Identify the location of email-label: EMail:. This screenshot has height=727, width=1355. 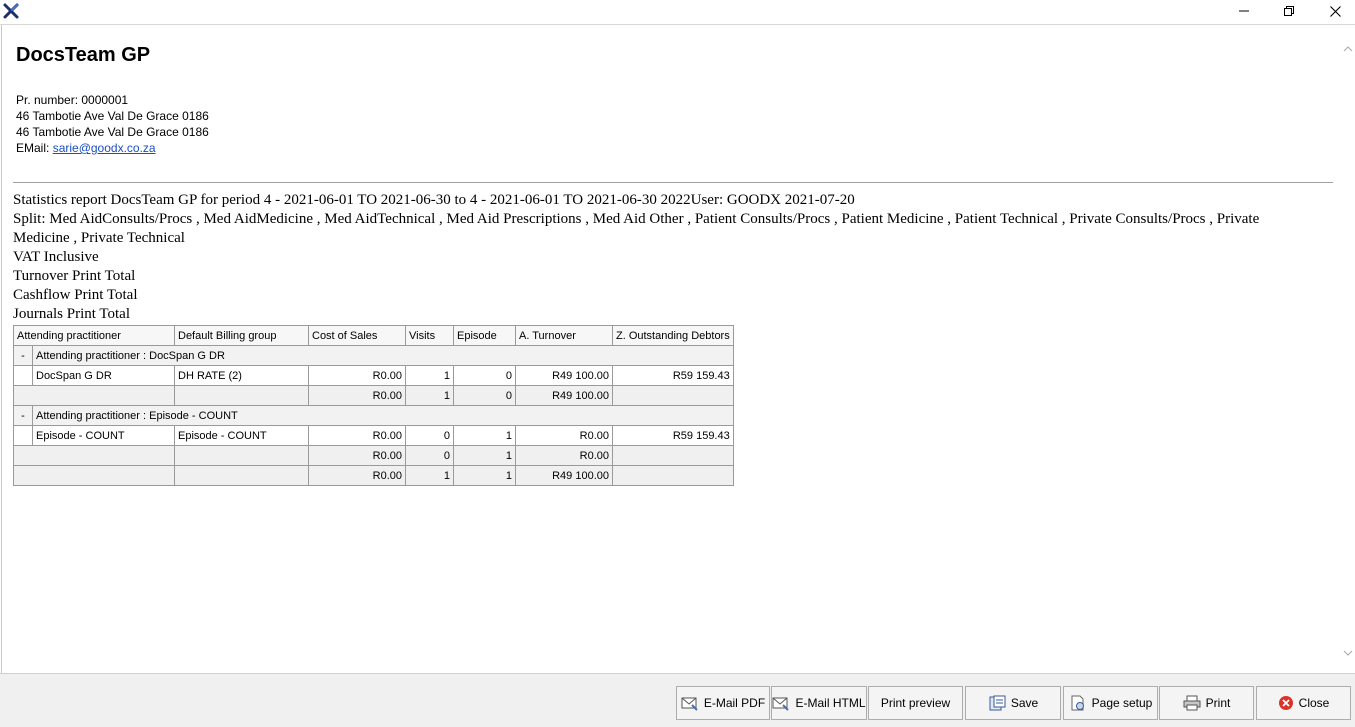
(34, 148).